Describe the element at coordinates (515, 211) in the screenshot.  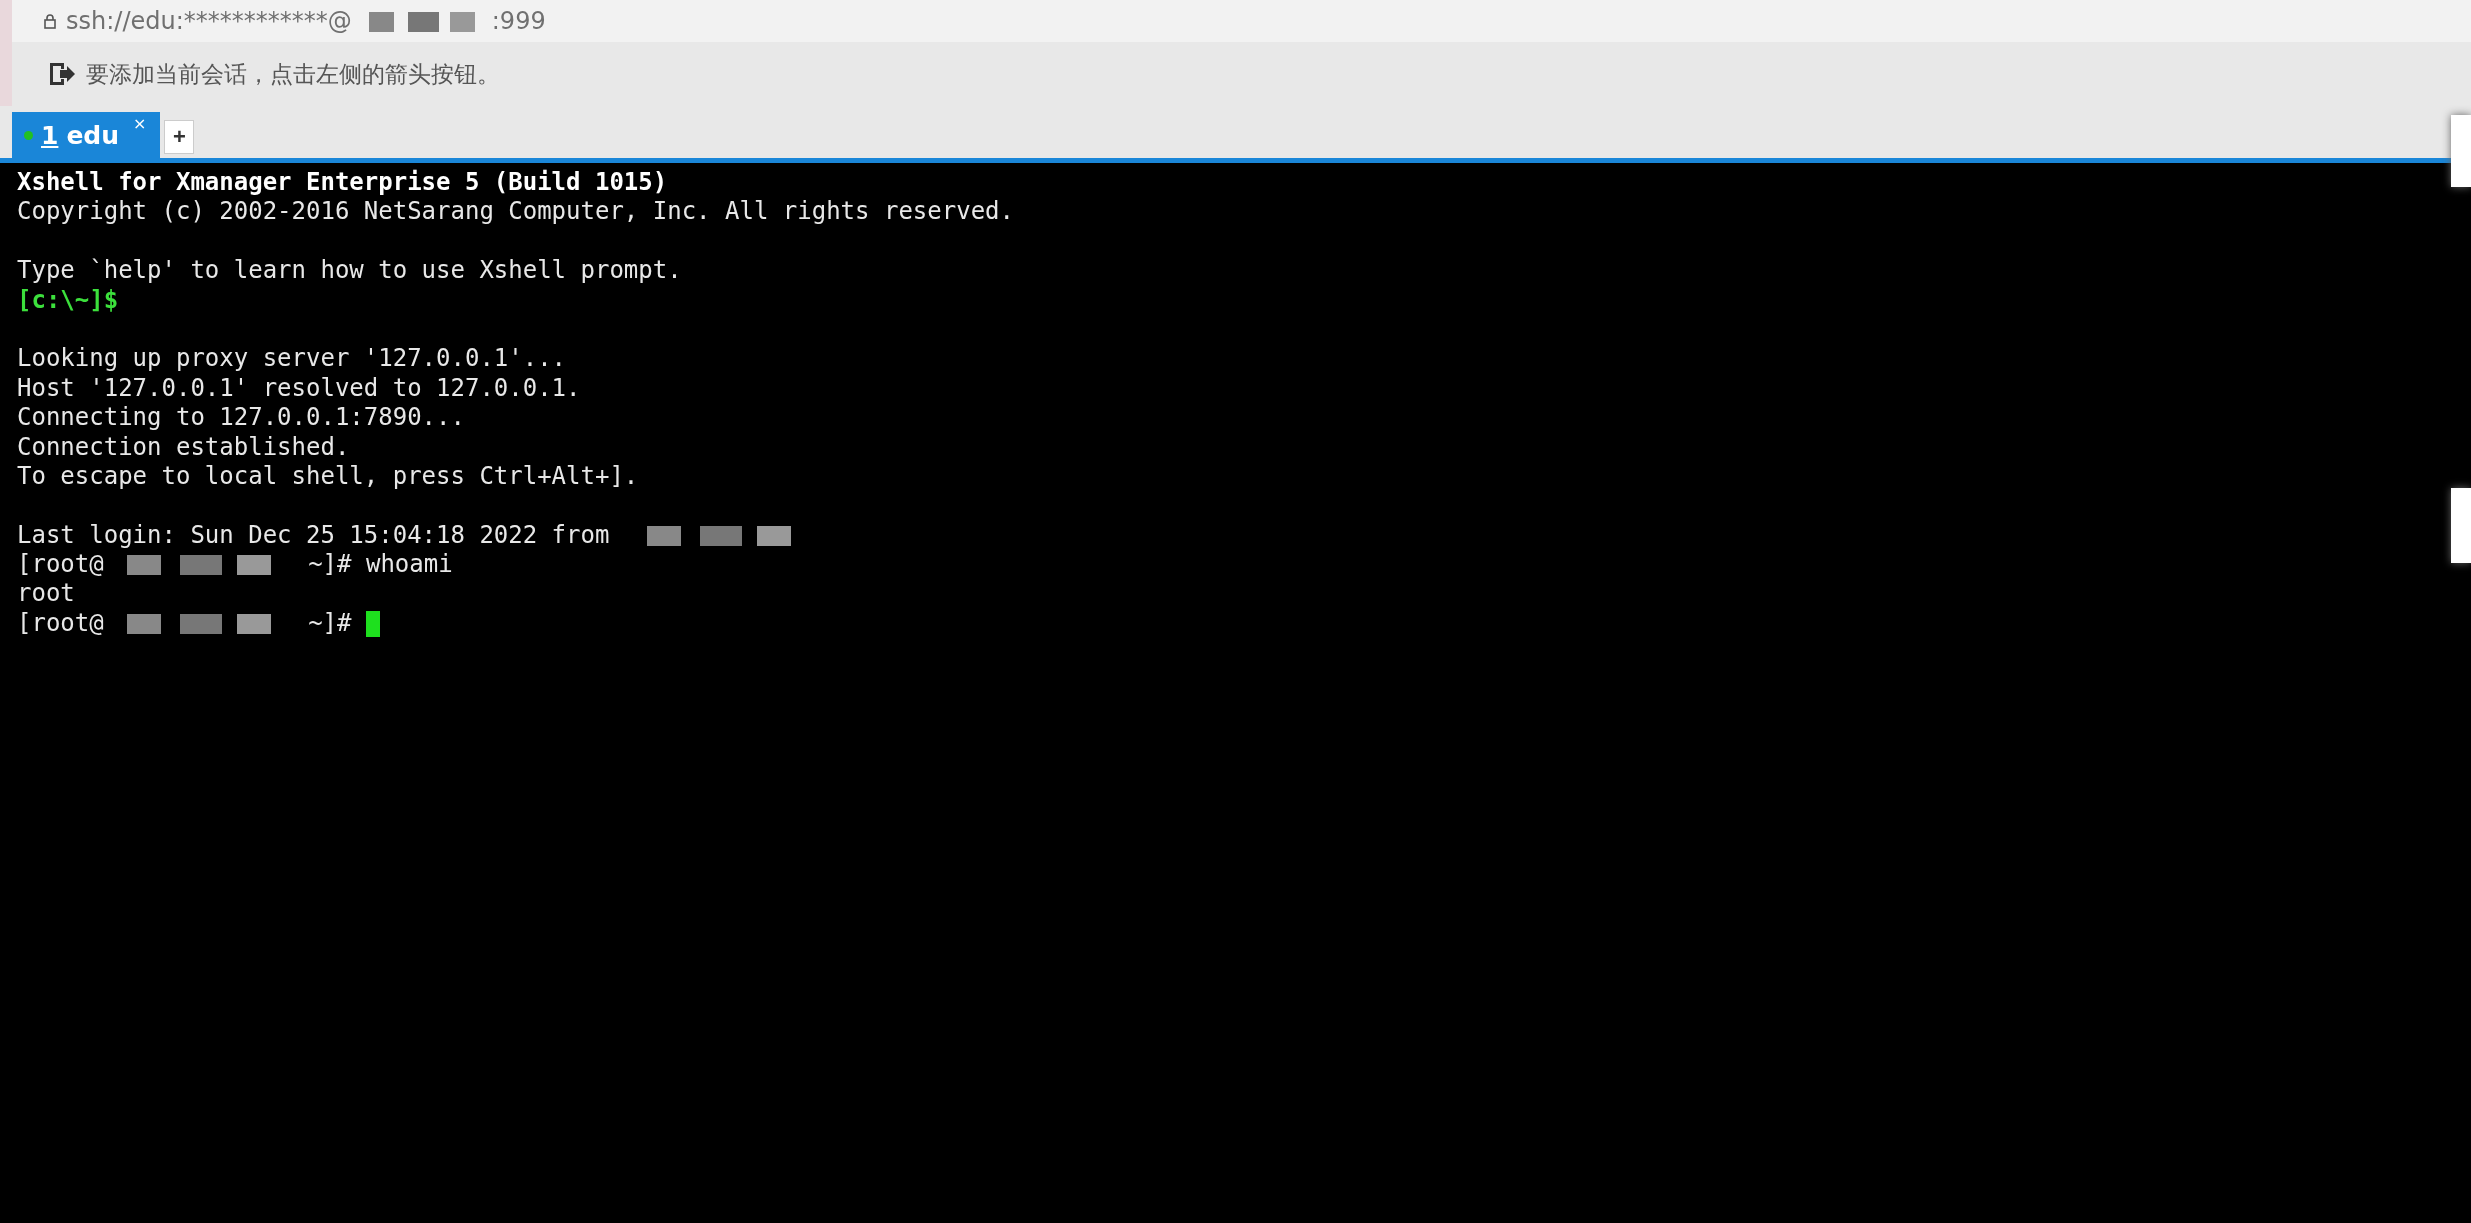
I see `terminal-text: Copyright (c) 2002-2016 NetSarang Computer, Inc. All rights reserved.` at that location.